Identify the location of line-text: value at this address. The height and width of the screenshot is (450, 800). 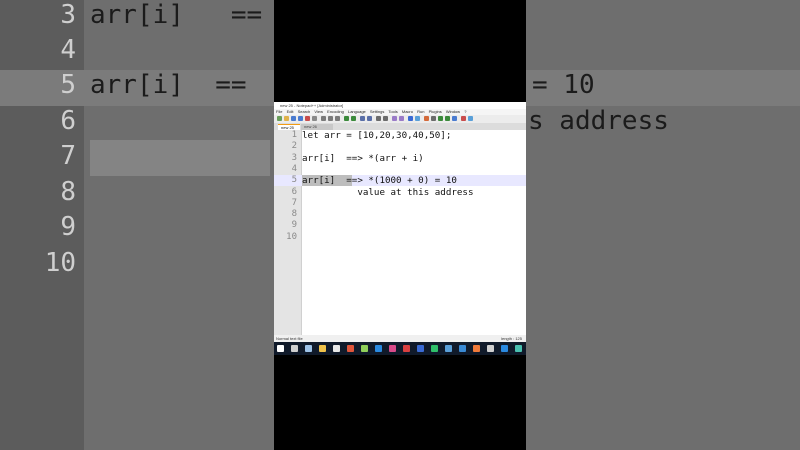
(388, 192).